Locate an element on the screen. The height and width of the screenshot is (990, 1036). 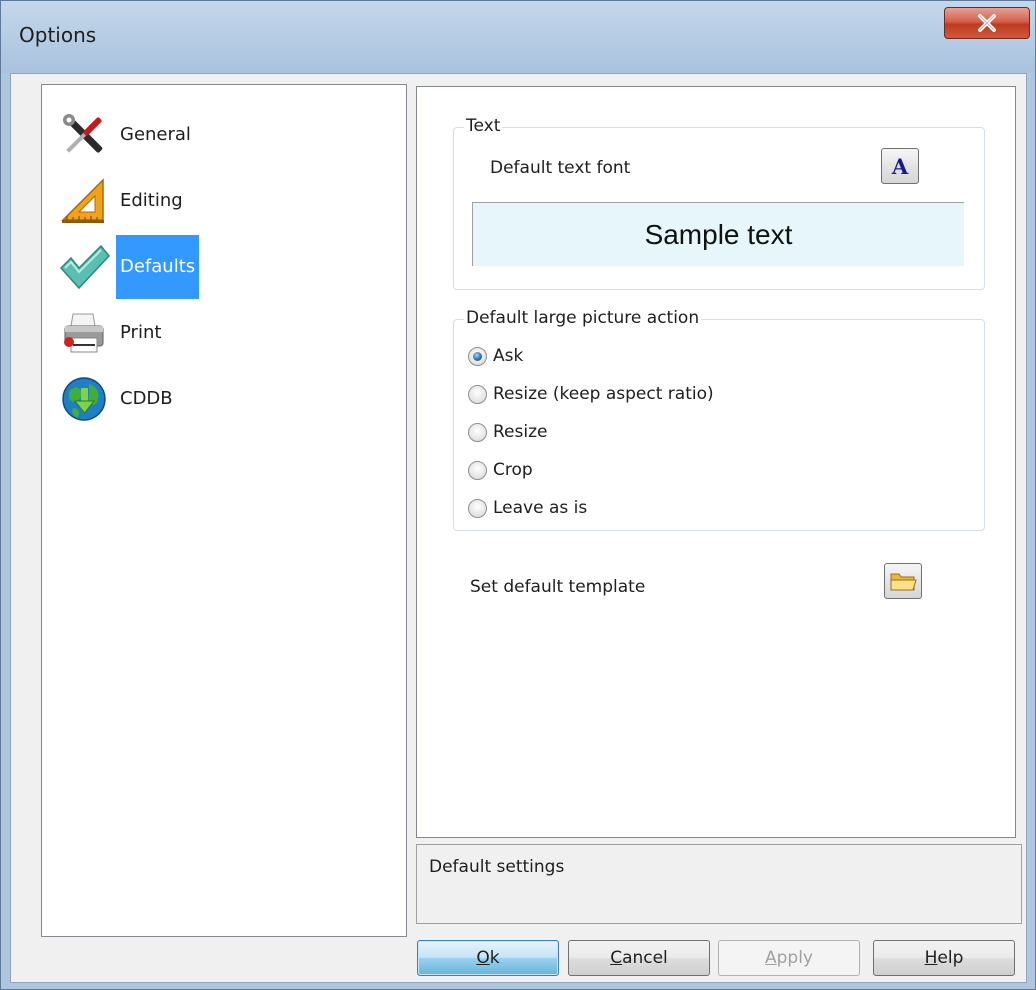
radio-label: Resize is located at coordinates (520, 432).